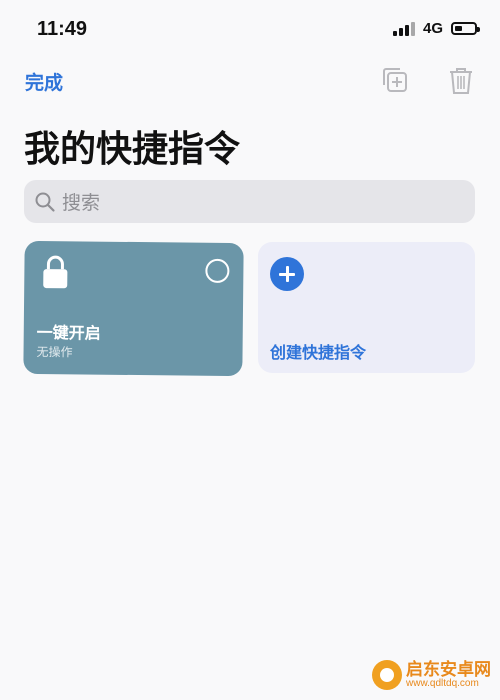 The image size is (500, 700). Describe the element at coordinates (45, 202) in the screenshot. I see `search-icon` at that location.